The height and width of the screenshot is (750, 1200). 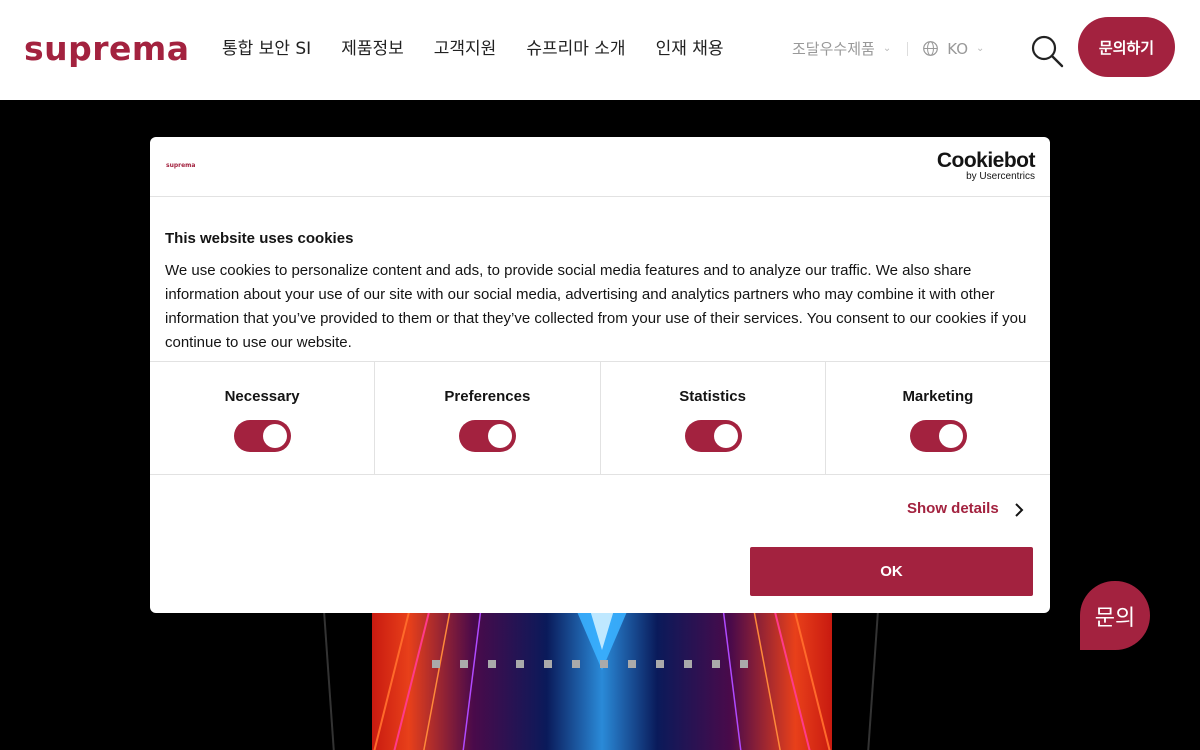 What do you see at coordinates (931, 48) in the screenshot?
I see `globe-icon` at bounding box center [931, 48].